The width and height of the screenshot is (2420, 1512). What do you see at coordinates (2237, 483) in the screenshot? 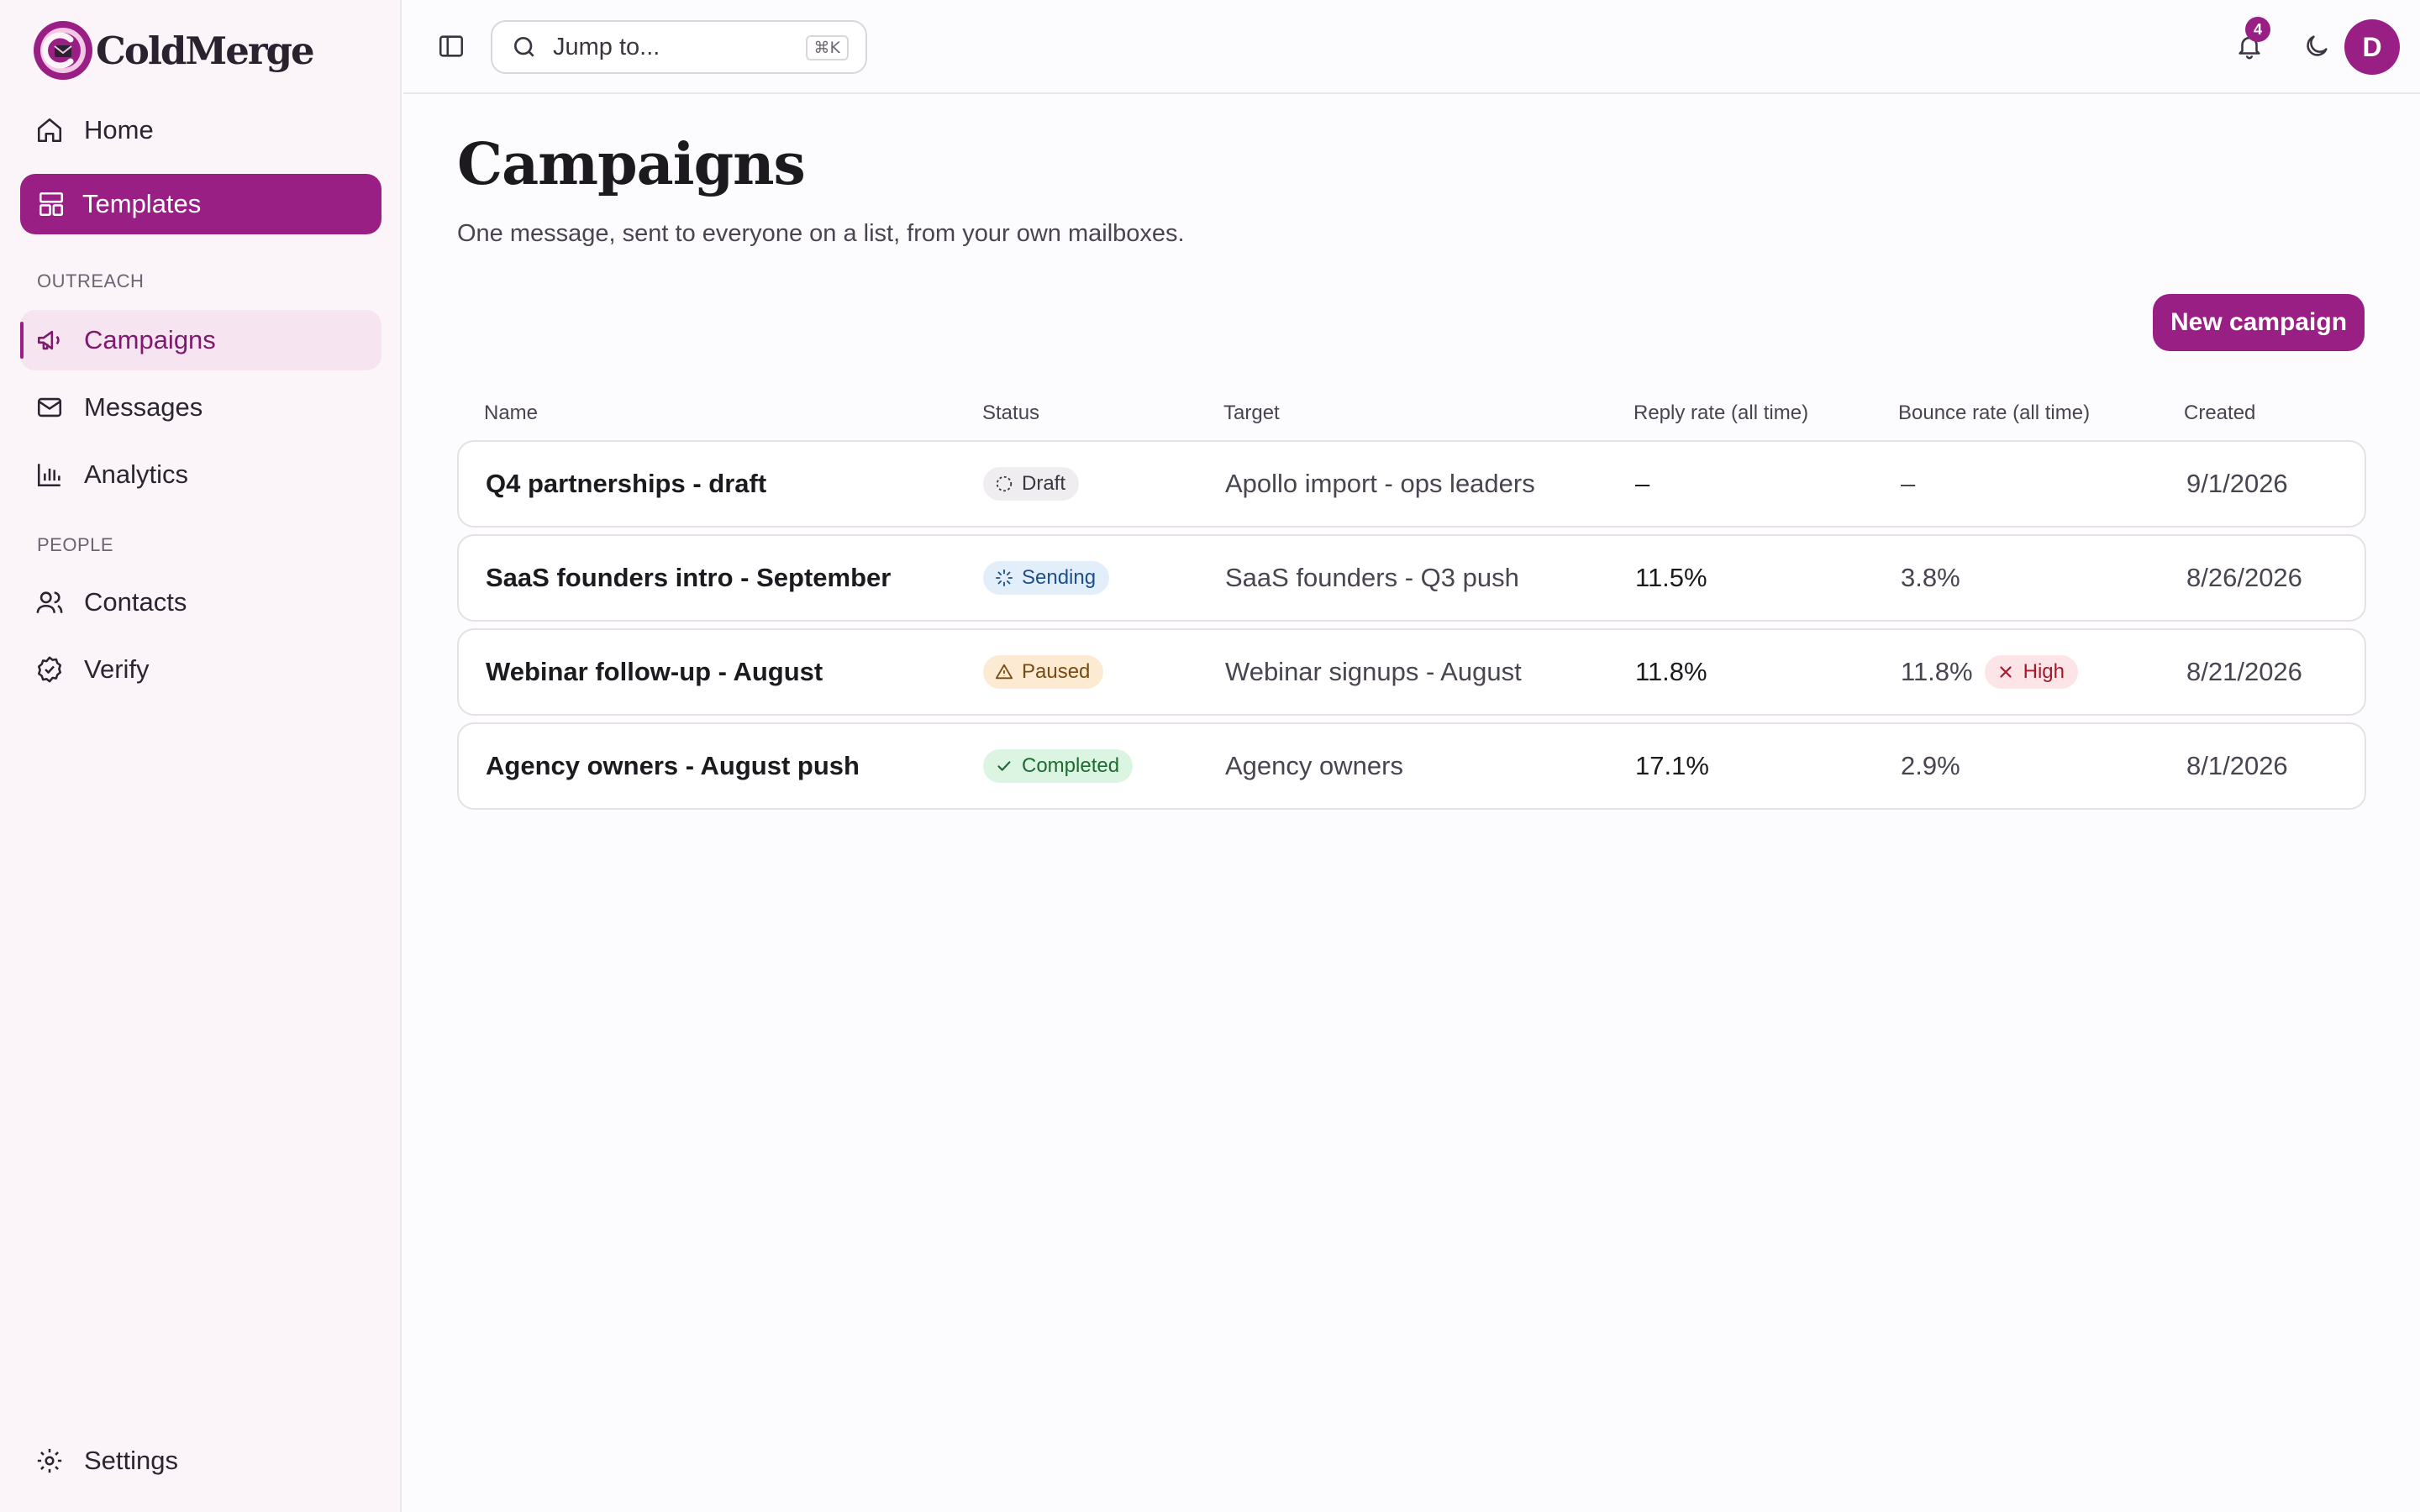
I see `created-date: 9/1/2026` at bounding box center [2237, 483].